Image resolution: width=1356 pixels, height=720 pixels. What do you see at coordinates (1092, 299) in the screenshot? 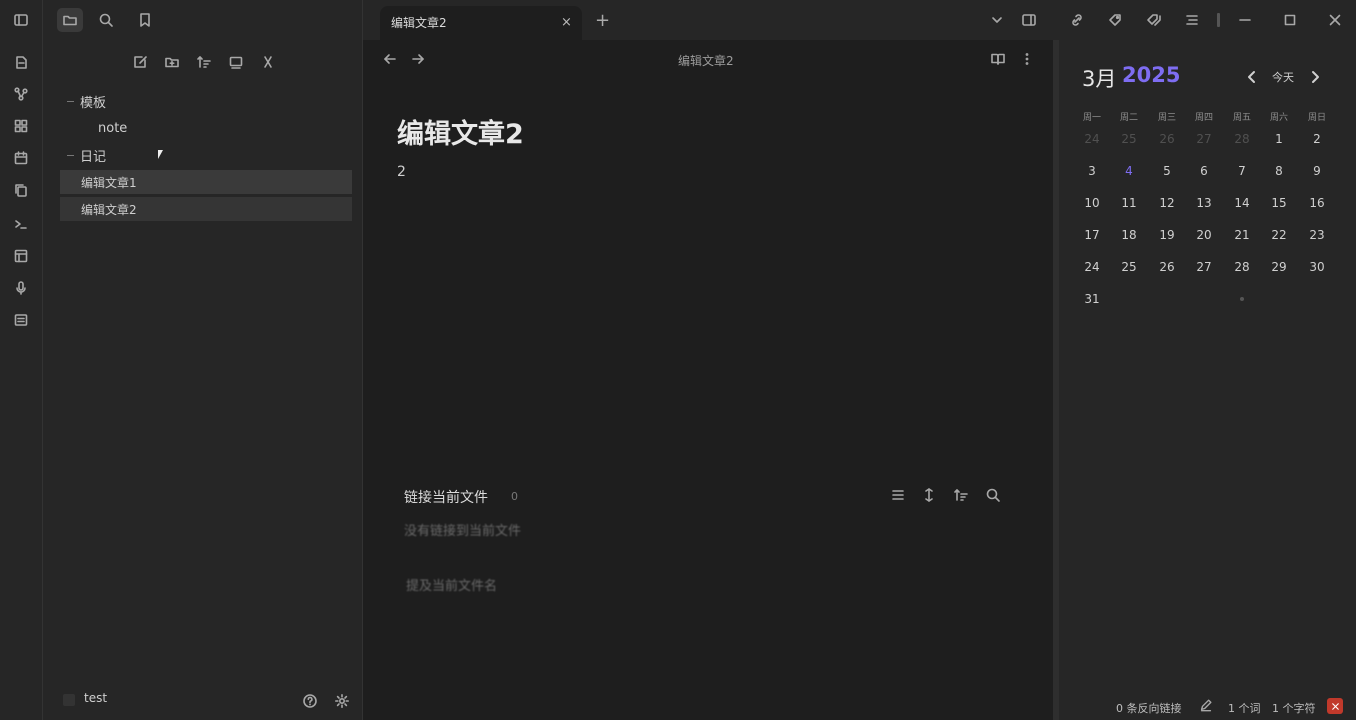
I see `calendar-day: 31` at bounding box center [1092, 299].